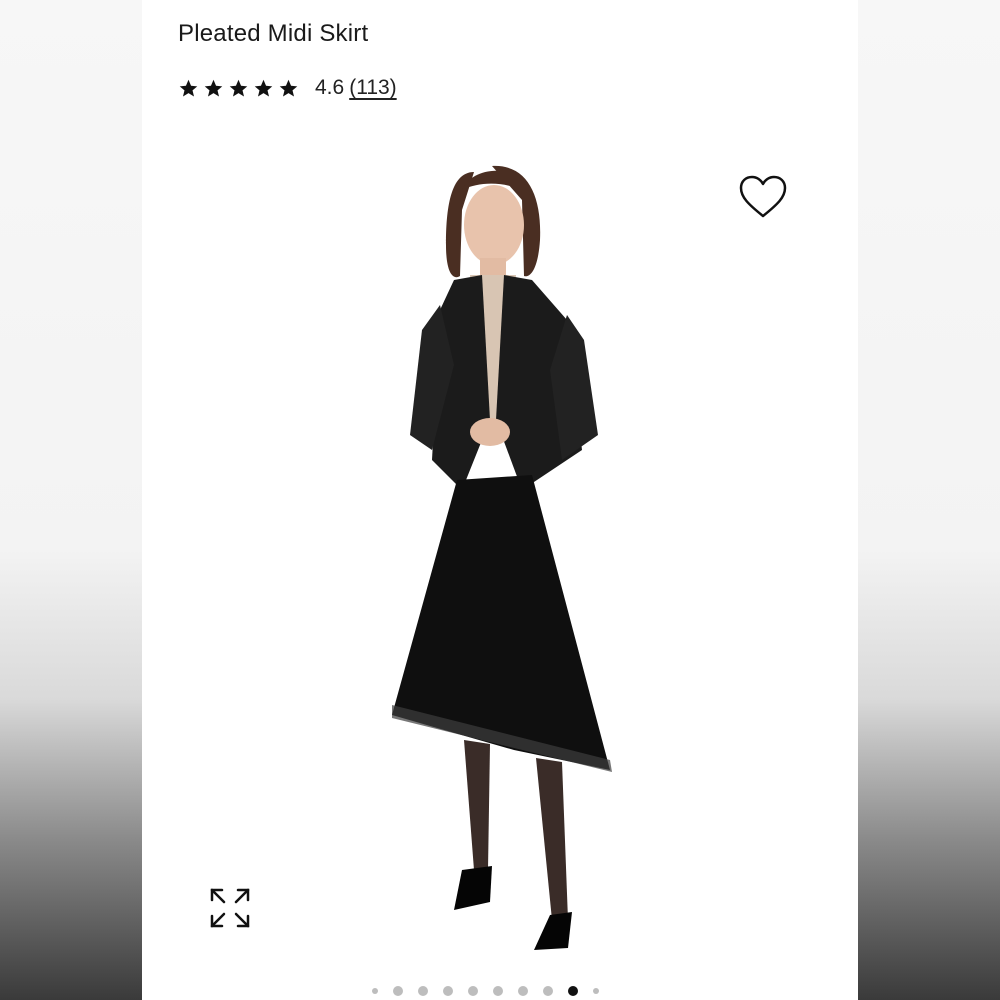  I want to click on review-count-link: (113), so click(372, 88).